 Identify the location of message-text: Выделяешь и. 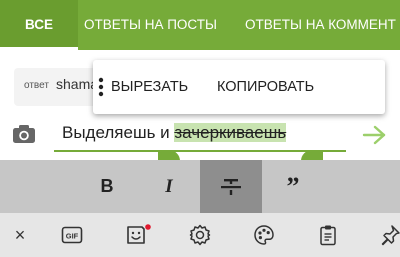
(118, 132).